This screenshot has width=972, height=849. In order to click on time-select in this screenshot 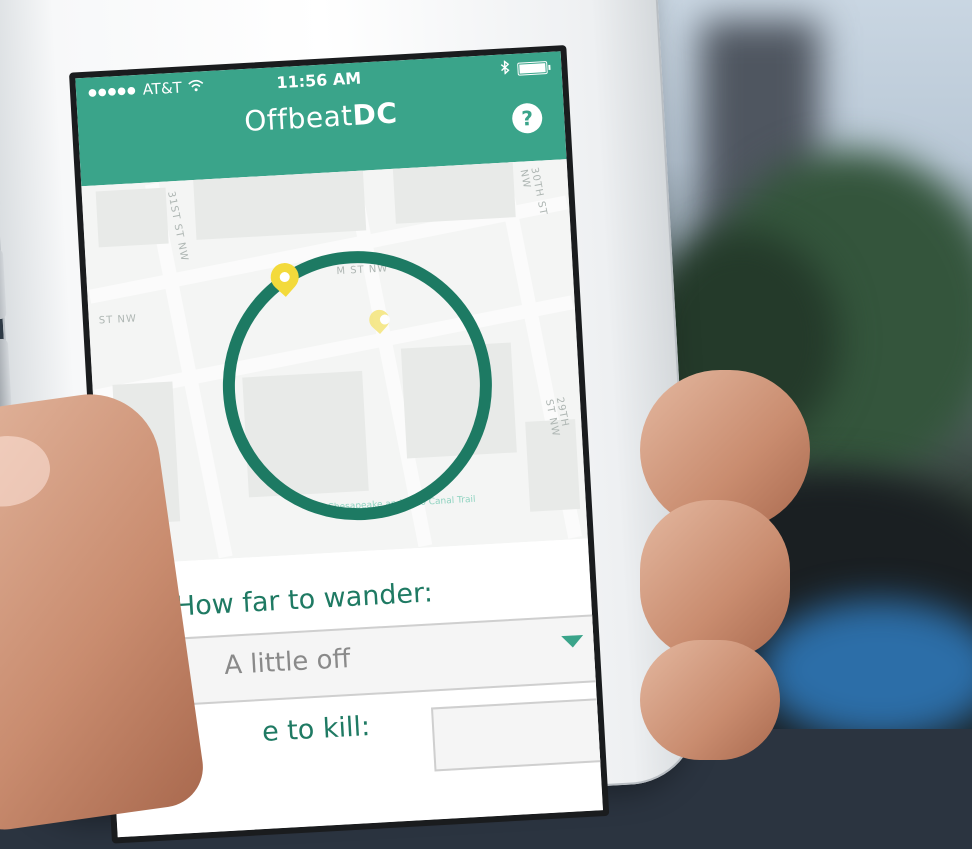, I will do `click(520, 733)`.